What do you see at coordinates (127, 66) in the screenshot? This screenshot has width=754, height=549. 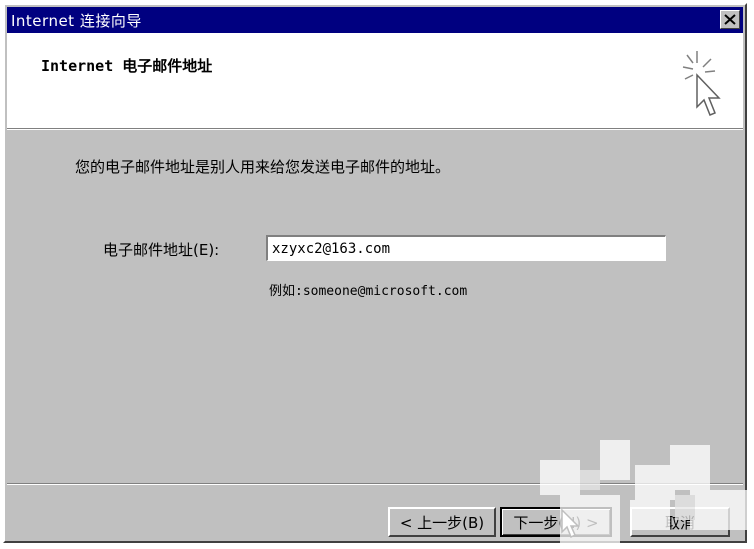 I see `page-title: Internet 电子邮件地址` at bounding box center [127, 66].